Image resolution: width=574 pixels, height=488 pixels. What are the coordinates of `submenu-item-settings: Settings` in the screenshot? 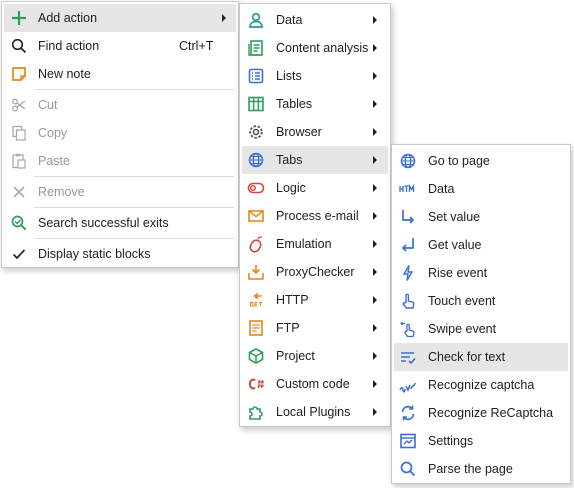 It's located at (481, 441).